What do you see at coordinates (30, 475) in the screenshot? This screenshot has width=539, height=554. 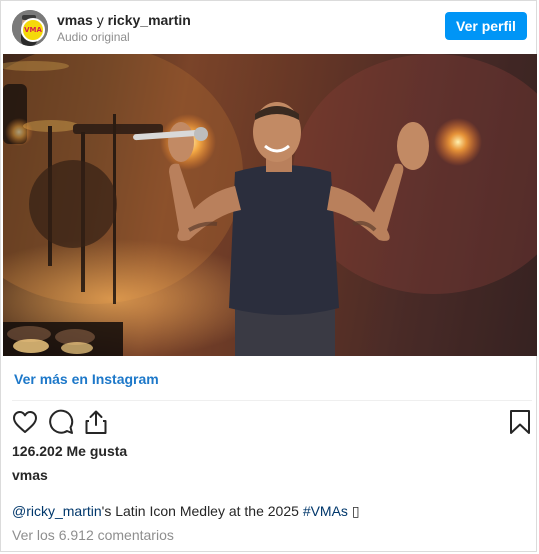 I see `caption-owner-username: vmas` at bounding box center [30, 475].